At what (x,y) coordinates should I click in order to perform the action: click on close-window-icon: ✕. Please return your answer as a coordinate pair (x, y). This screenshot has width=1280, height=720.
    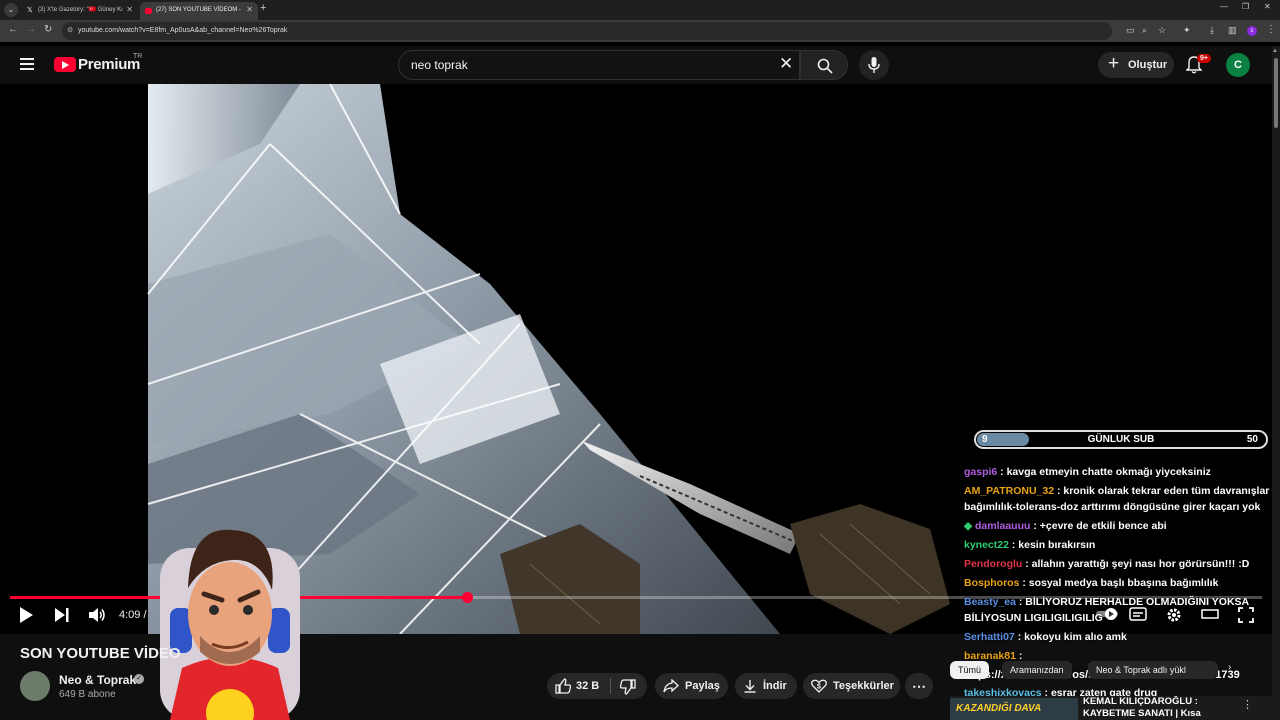
    Looking at the image, I should click on (1267, 6).